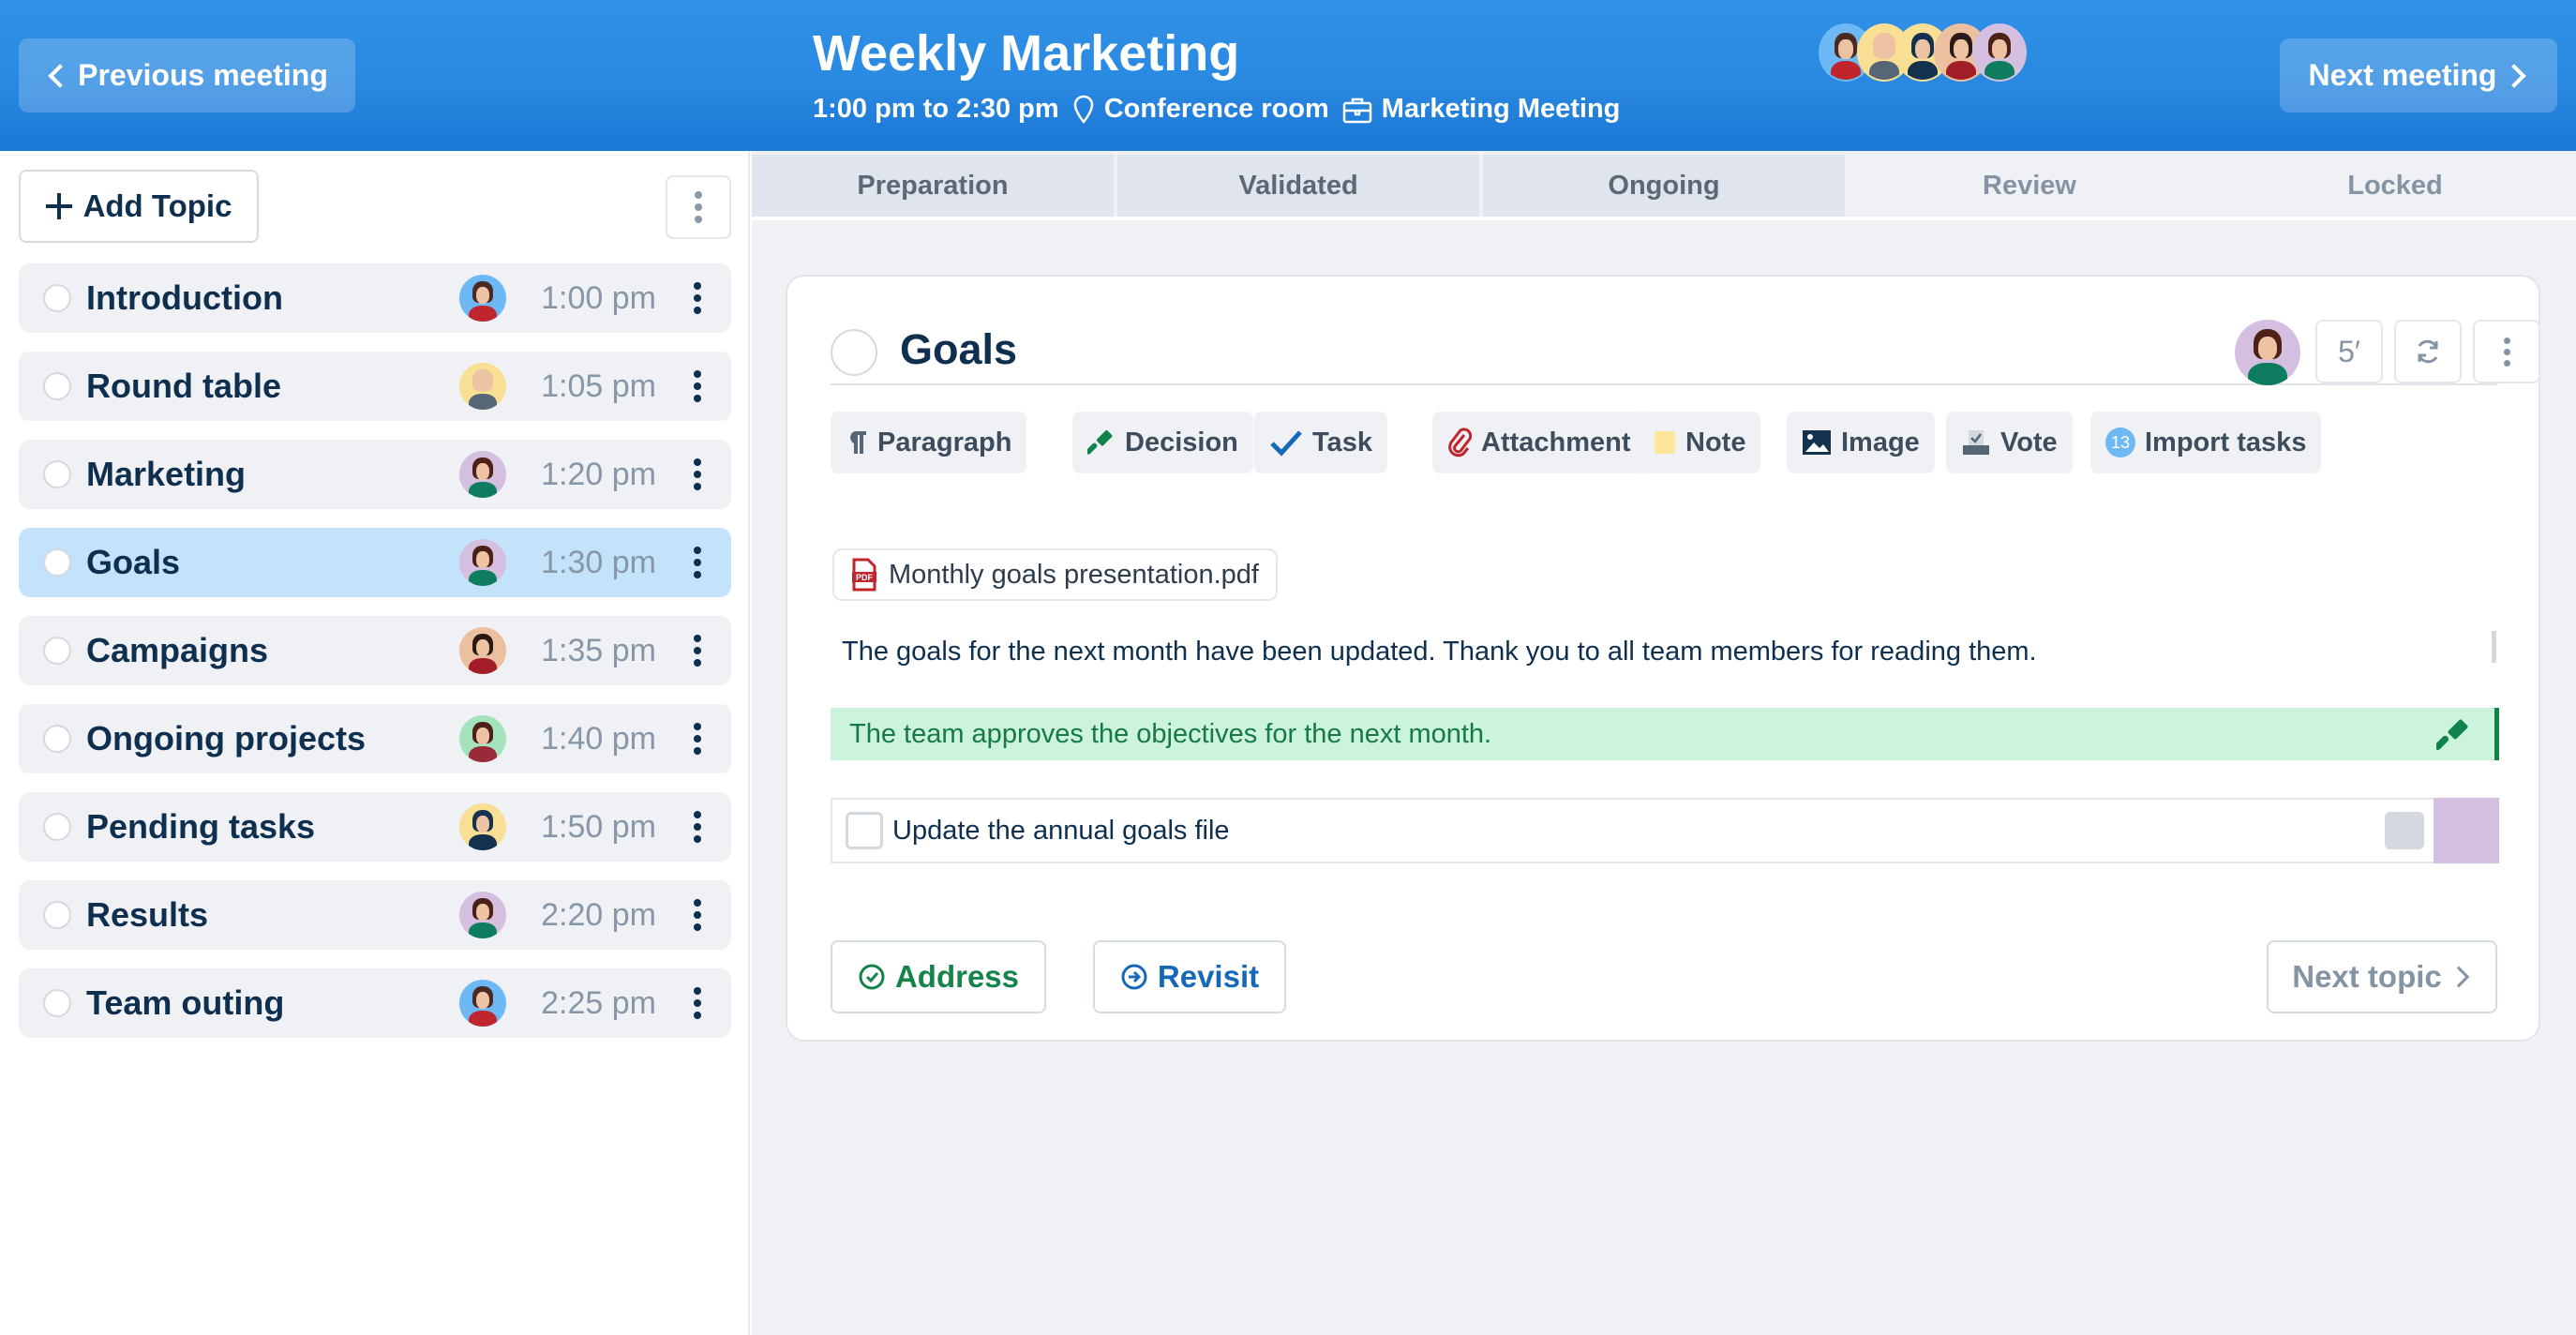 This screenshot has height=1335, width=2576. Describe the element at coordinates (1061, 831) in the screenshot. I see `task-text: Update the annual goals file` at that location.